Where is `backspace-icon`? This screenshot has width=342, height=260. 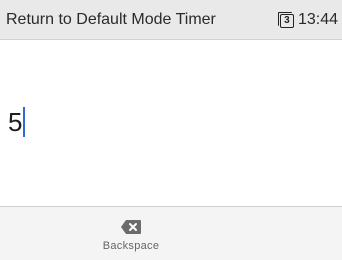 backspace-icon is located at coordinates (131, 226).